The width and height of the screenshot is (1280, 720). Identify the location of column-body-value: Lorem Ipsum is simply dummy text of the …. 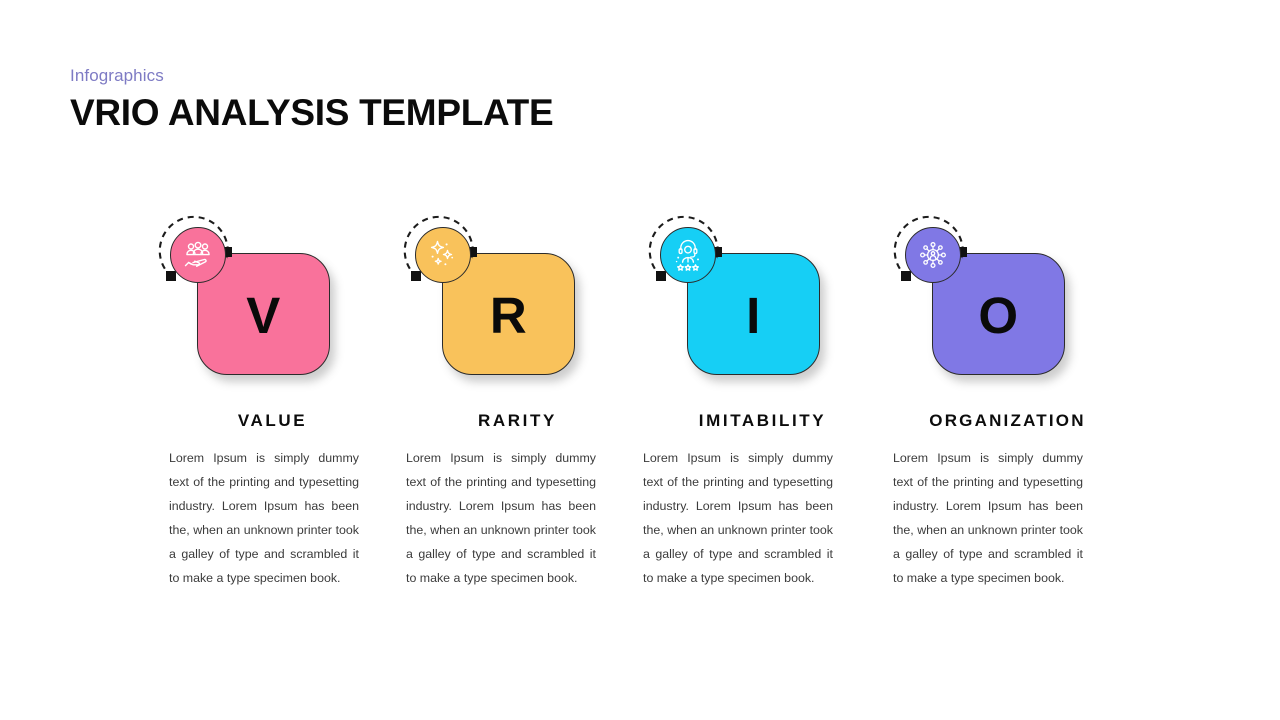
(264, 518).